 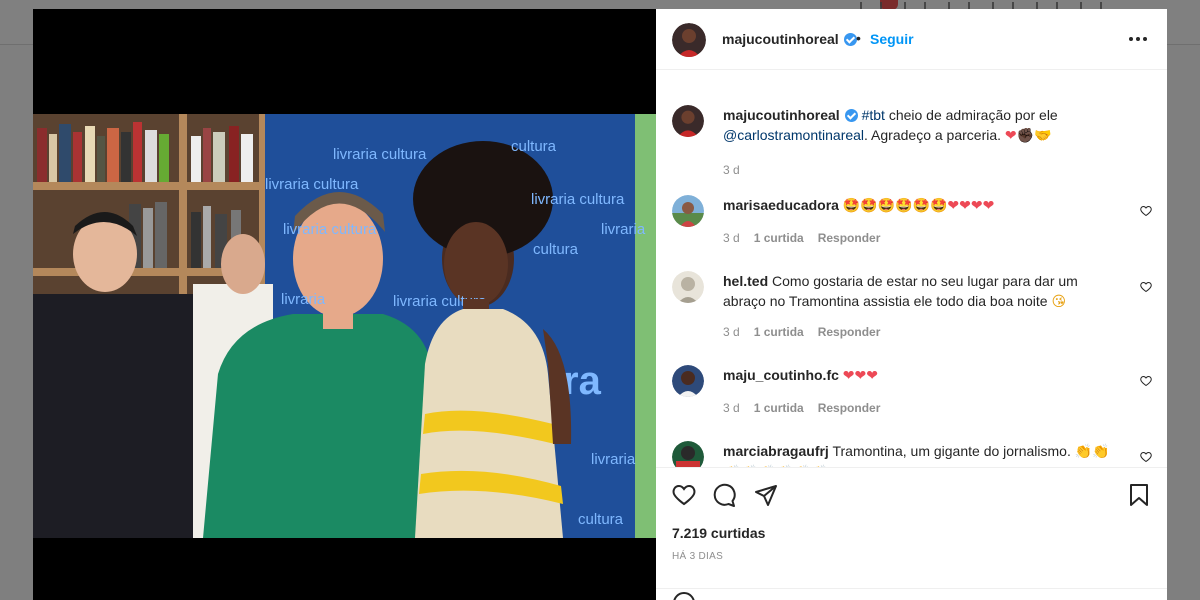 What do you see at coordinates (776, 451) in the screenshot?
I see `comment-username: marciabragaufrj` at bounding box center [776, 451].